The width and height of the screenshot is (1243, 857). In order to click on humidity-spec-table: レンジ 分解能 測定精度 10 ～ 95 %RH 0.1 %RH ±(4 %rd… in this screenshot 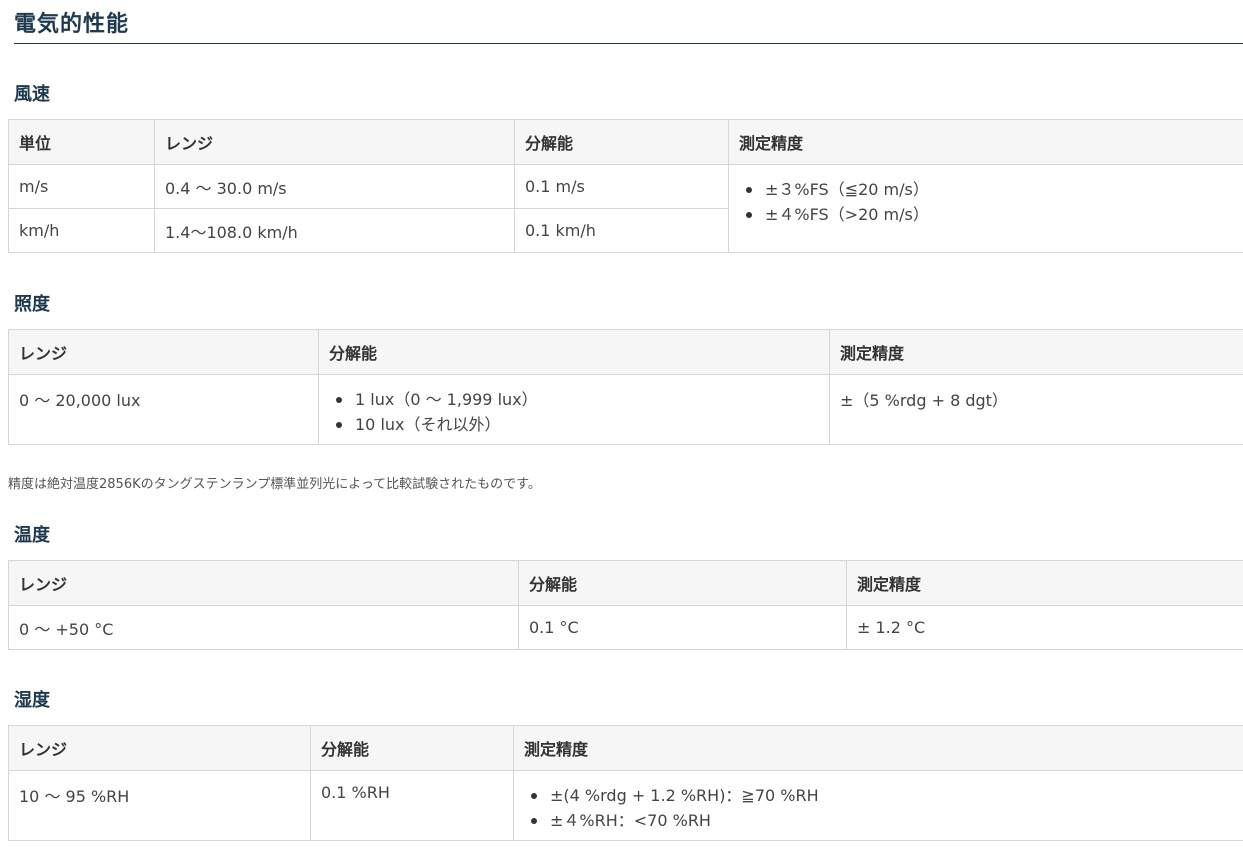, I will do `click(625, 783)`.